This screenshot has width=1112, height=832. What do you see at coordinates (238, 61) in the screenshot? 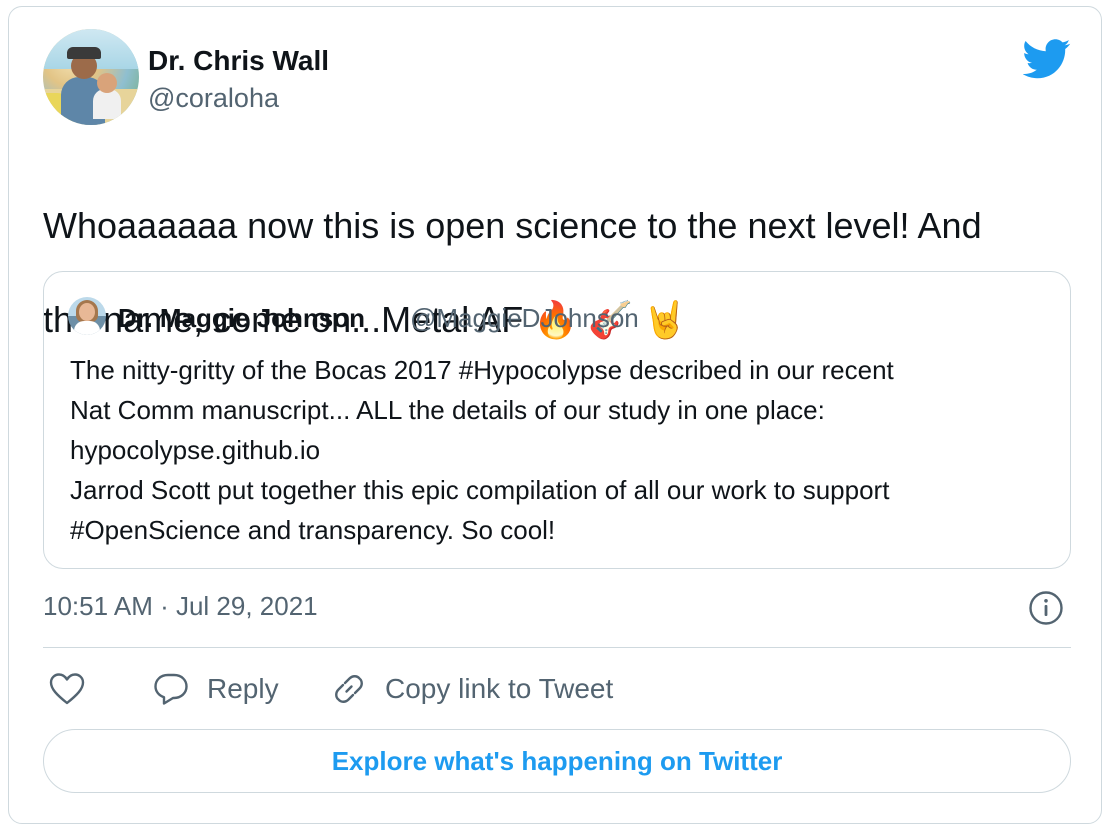
I see `author-name: Dr. Chris Wall` at bounding box center [238, 61].